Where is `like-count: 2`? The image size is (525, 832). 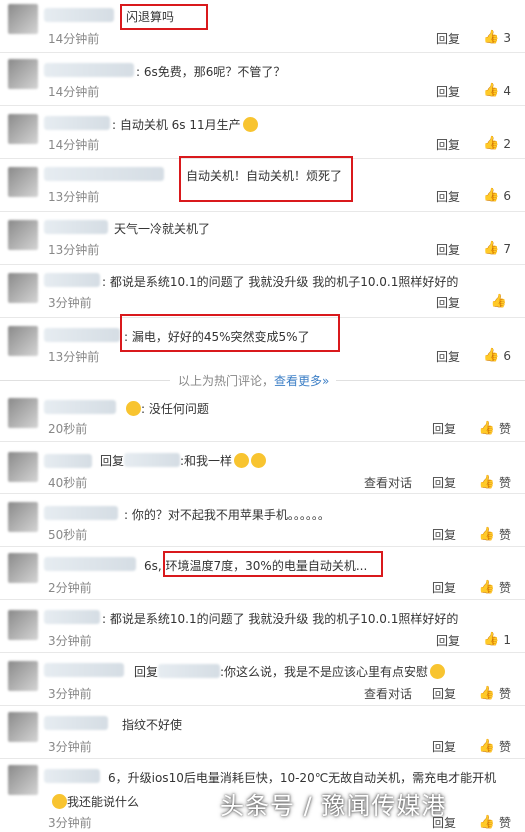 like-count: 2 is located at coordinates (507, 143).